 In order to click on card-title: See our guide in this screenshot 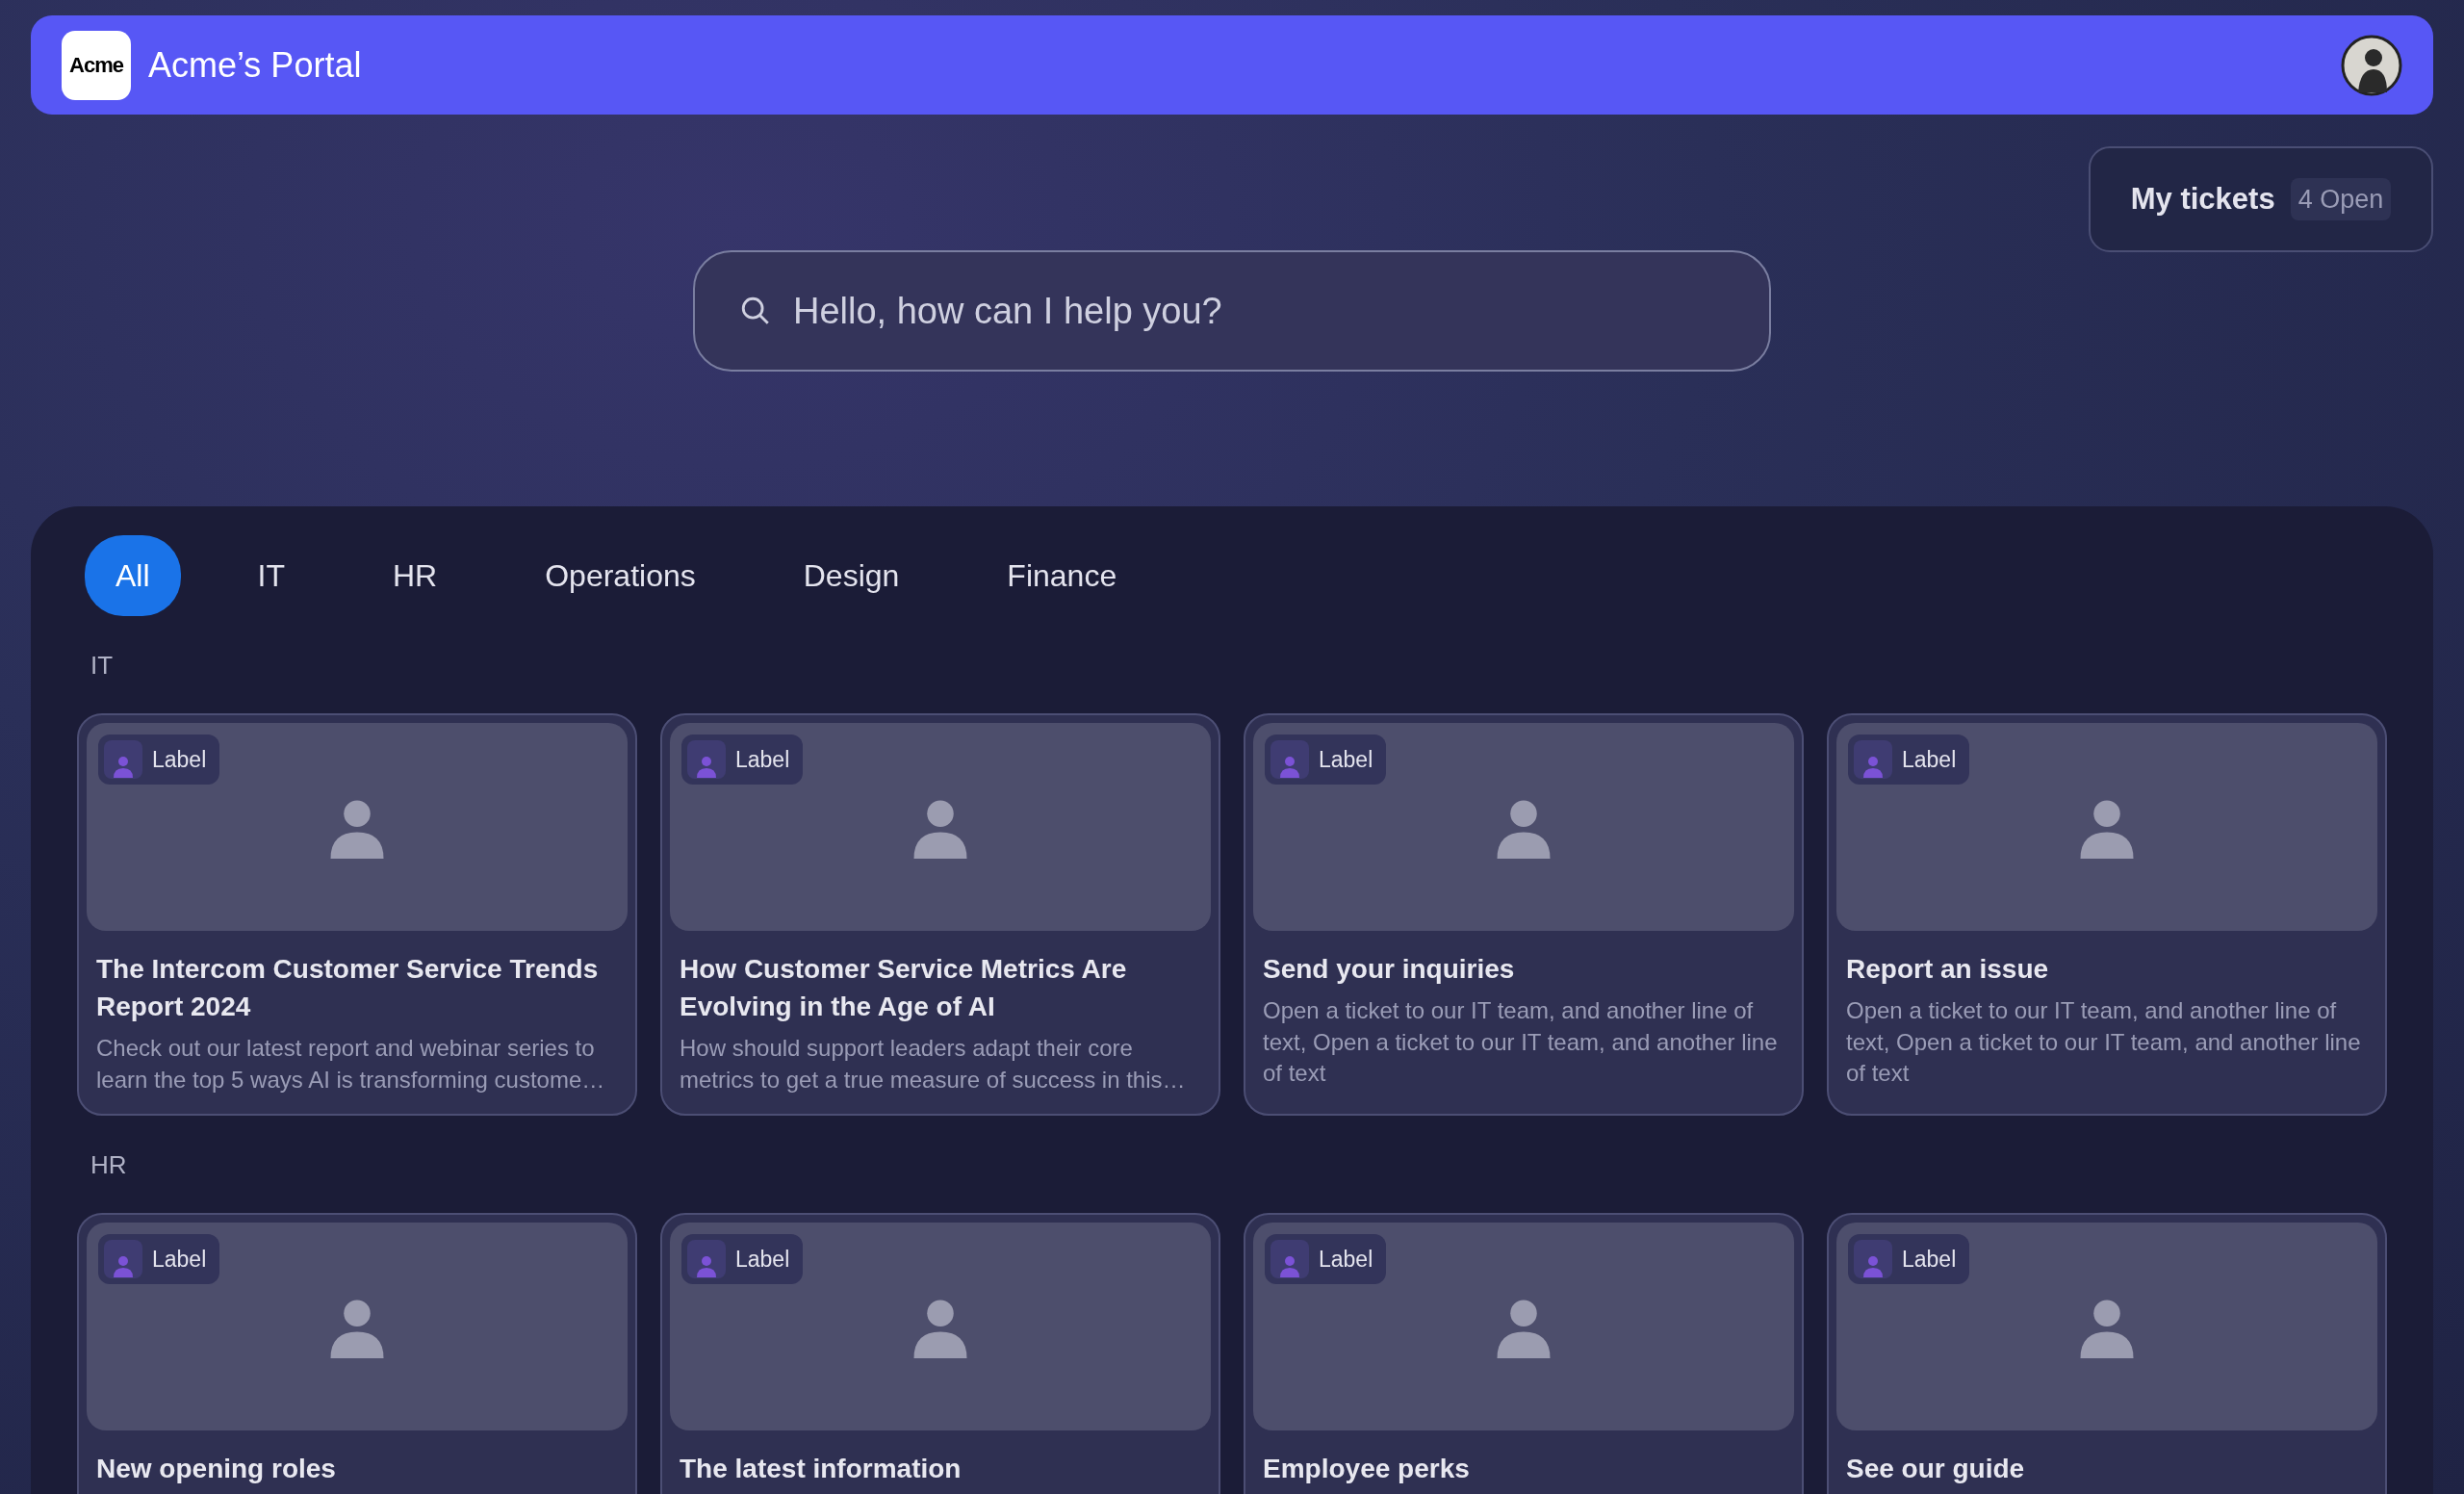, I will do `click(1936, 1469)`.